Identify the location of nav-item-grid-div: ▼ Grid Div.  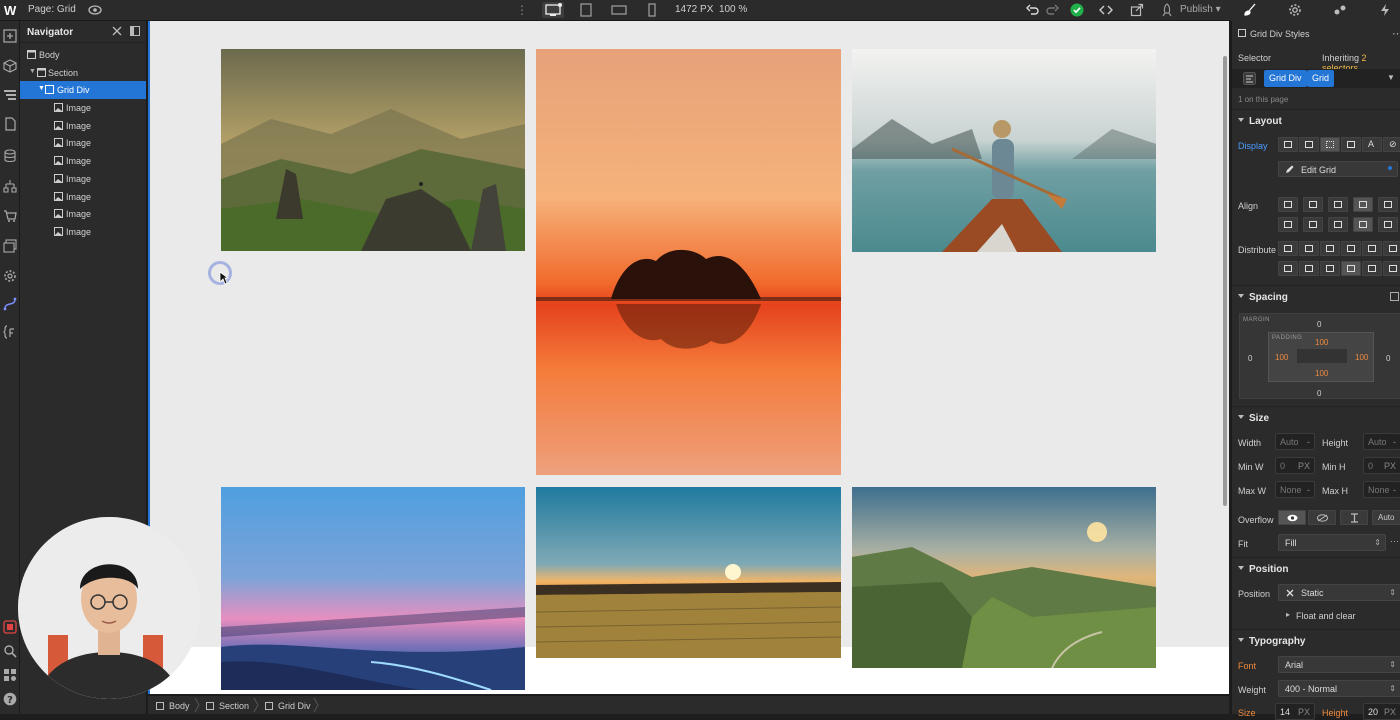
(83, 90).